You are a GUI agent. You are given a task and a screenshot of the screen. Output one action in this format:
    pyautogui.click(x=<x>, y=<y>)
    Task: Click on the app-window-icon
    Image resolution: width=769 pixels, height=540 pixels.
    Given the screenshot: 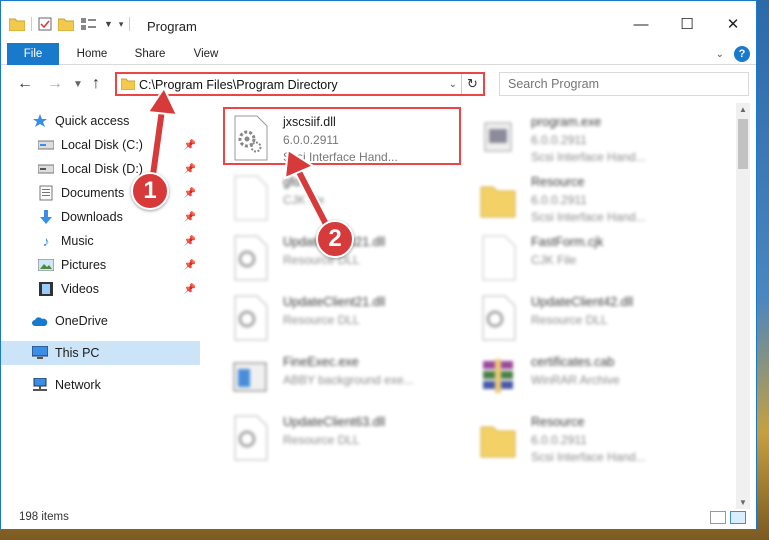 What is the action you would take?
    pyautogui.click(x=250, y=378)
    